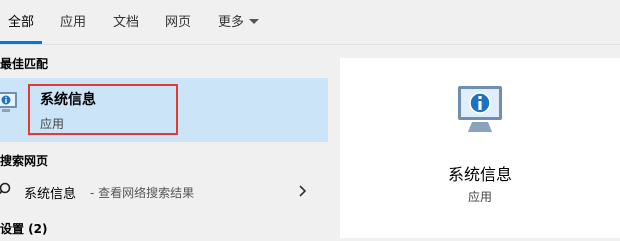  What do you see at coordinates (479, 197) in the screenshot?
I see `detail-subtitle: 应用` at bounding box center [479, 197].